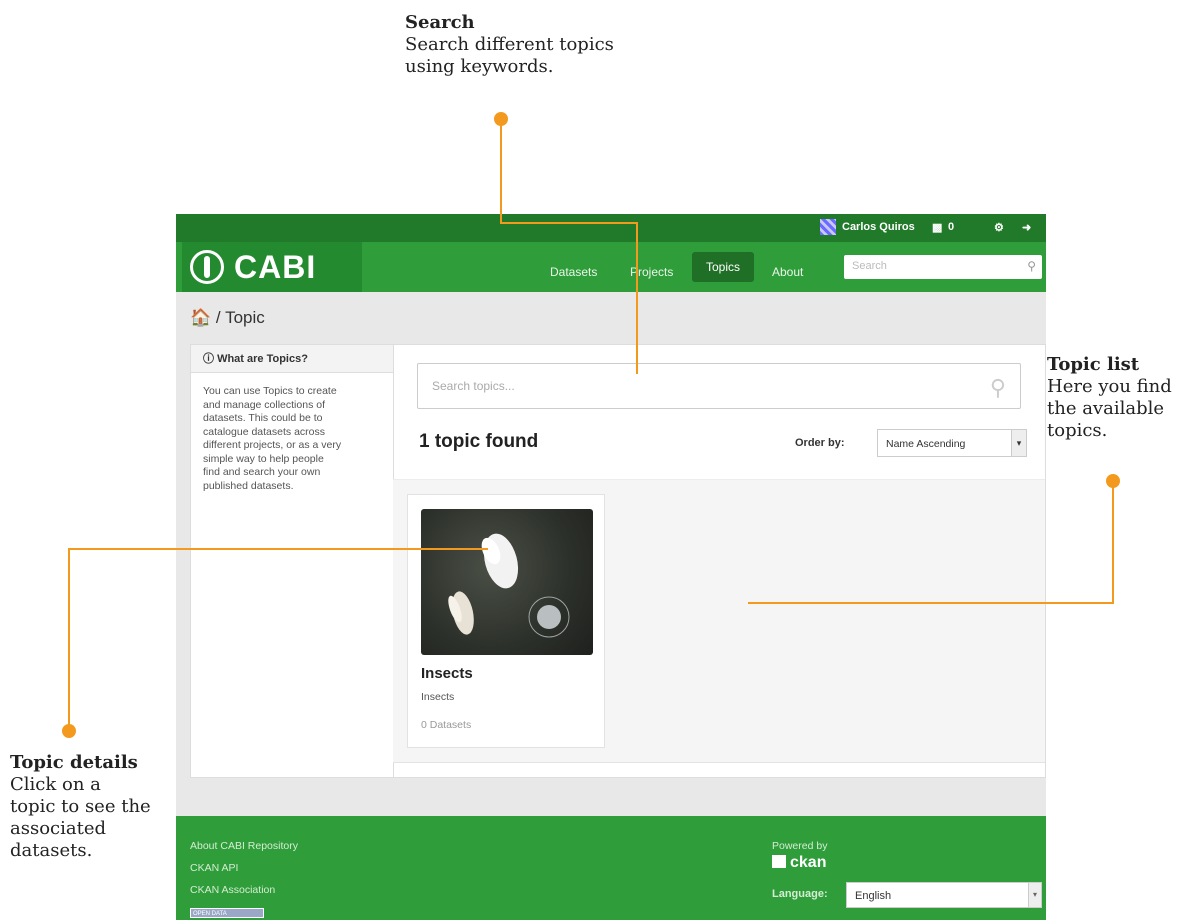  What do you see at coordinates (438, 697) in the screenshot?
I see `topic-description: Insects` at bounding box center [438, 697].